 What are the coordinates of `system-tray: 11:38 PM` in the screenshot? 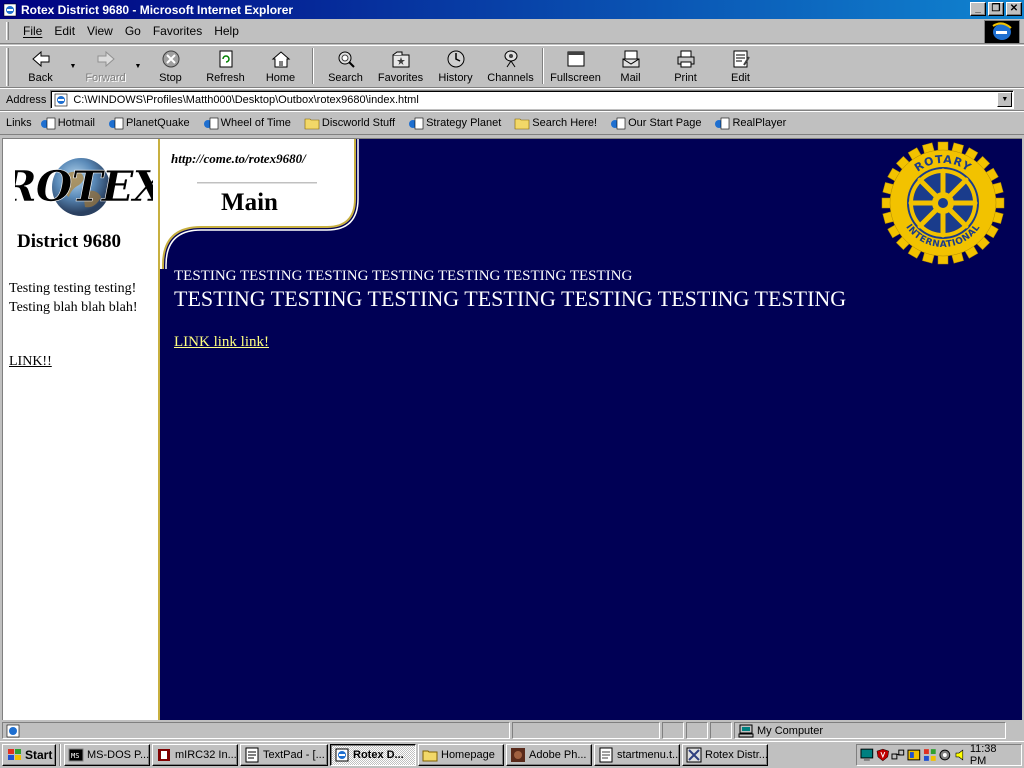 It's located at (939, 755).